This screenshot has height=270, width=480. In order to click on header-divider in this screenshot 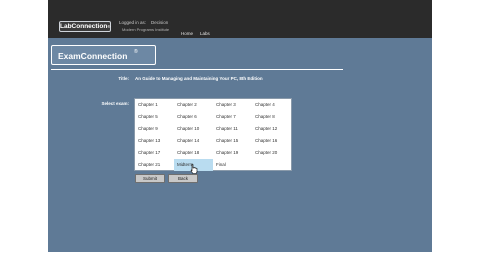, I will do `click(197, 69)`.